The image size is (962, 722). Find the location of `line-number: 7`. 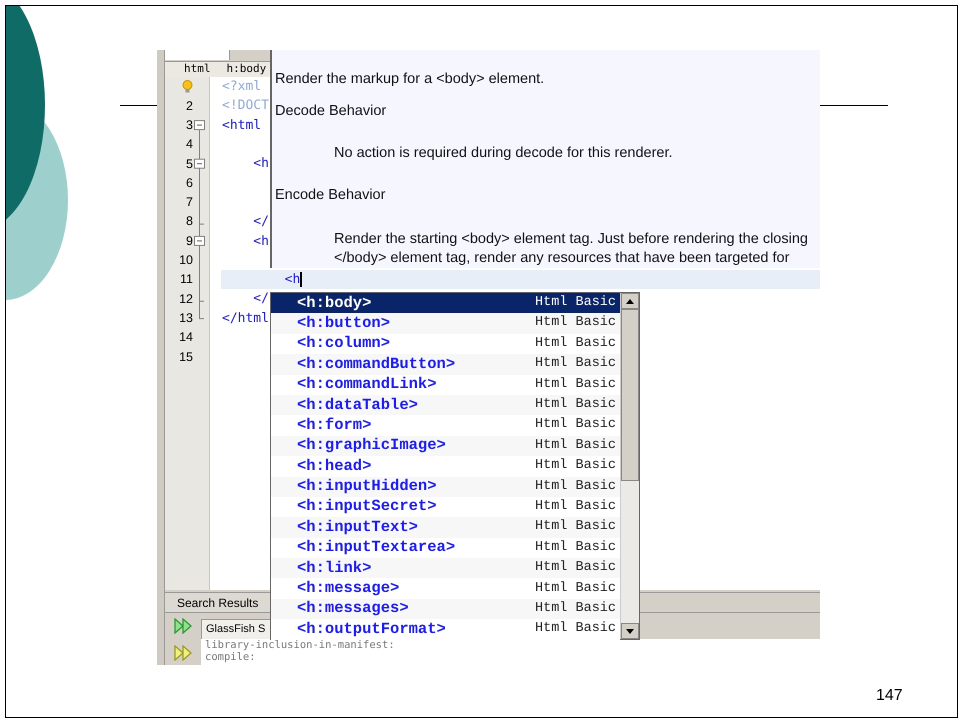

line-number: 7 is located at coordinates (189, 202).